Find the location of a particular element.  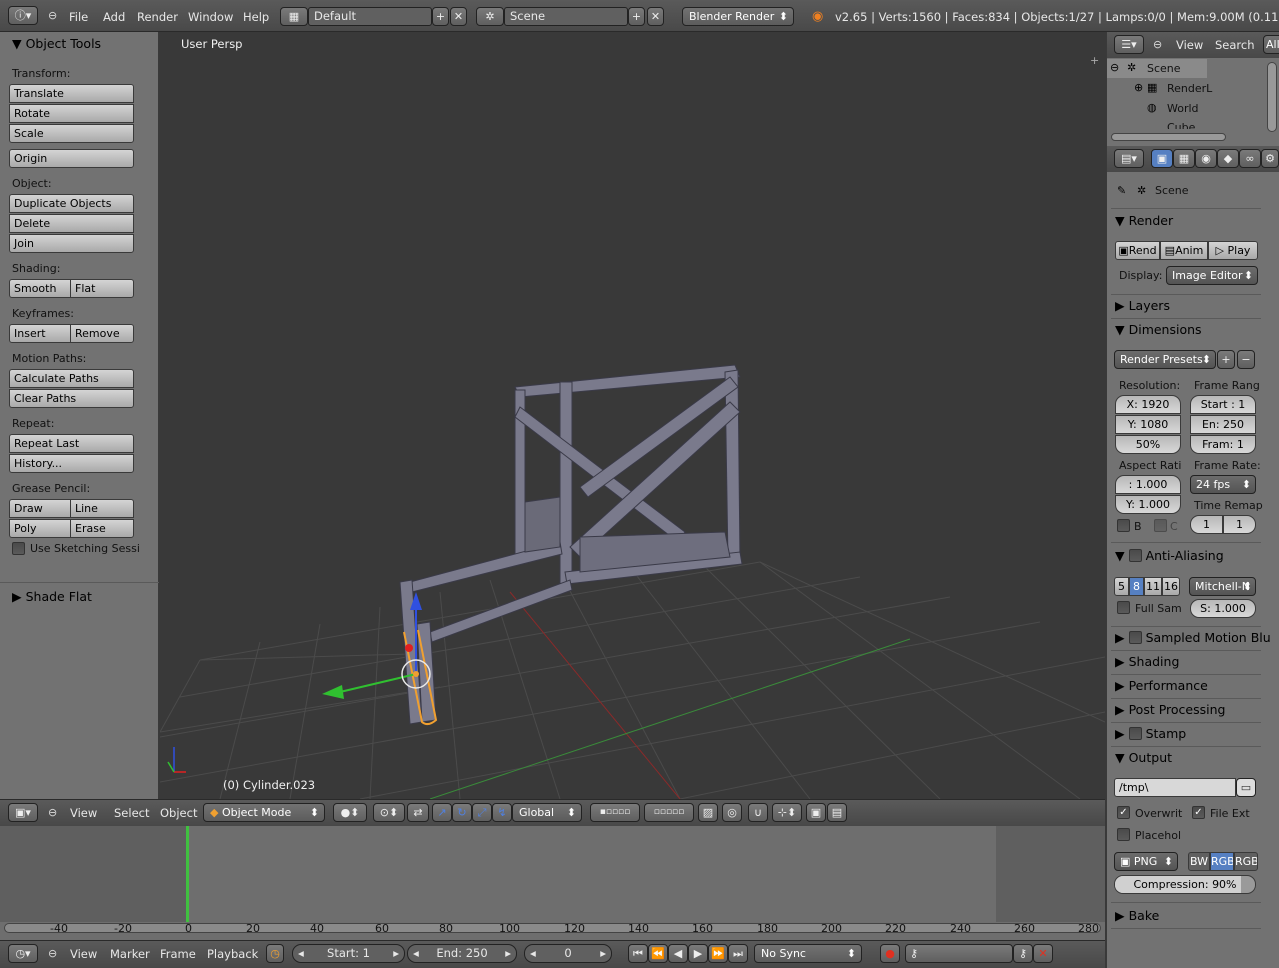

current-frame-field: ◂ 0 ▸ is located at coordinates (568, 953).